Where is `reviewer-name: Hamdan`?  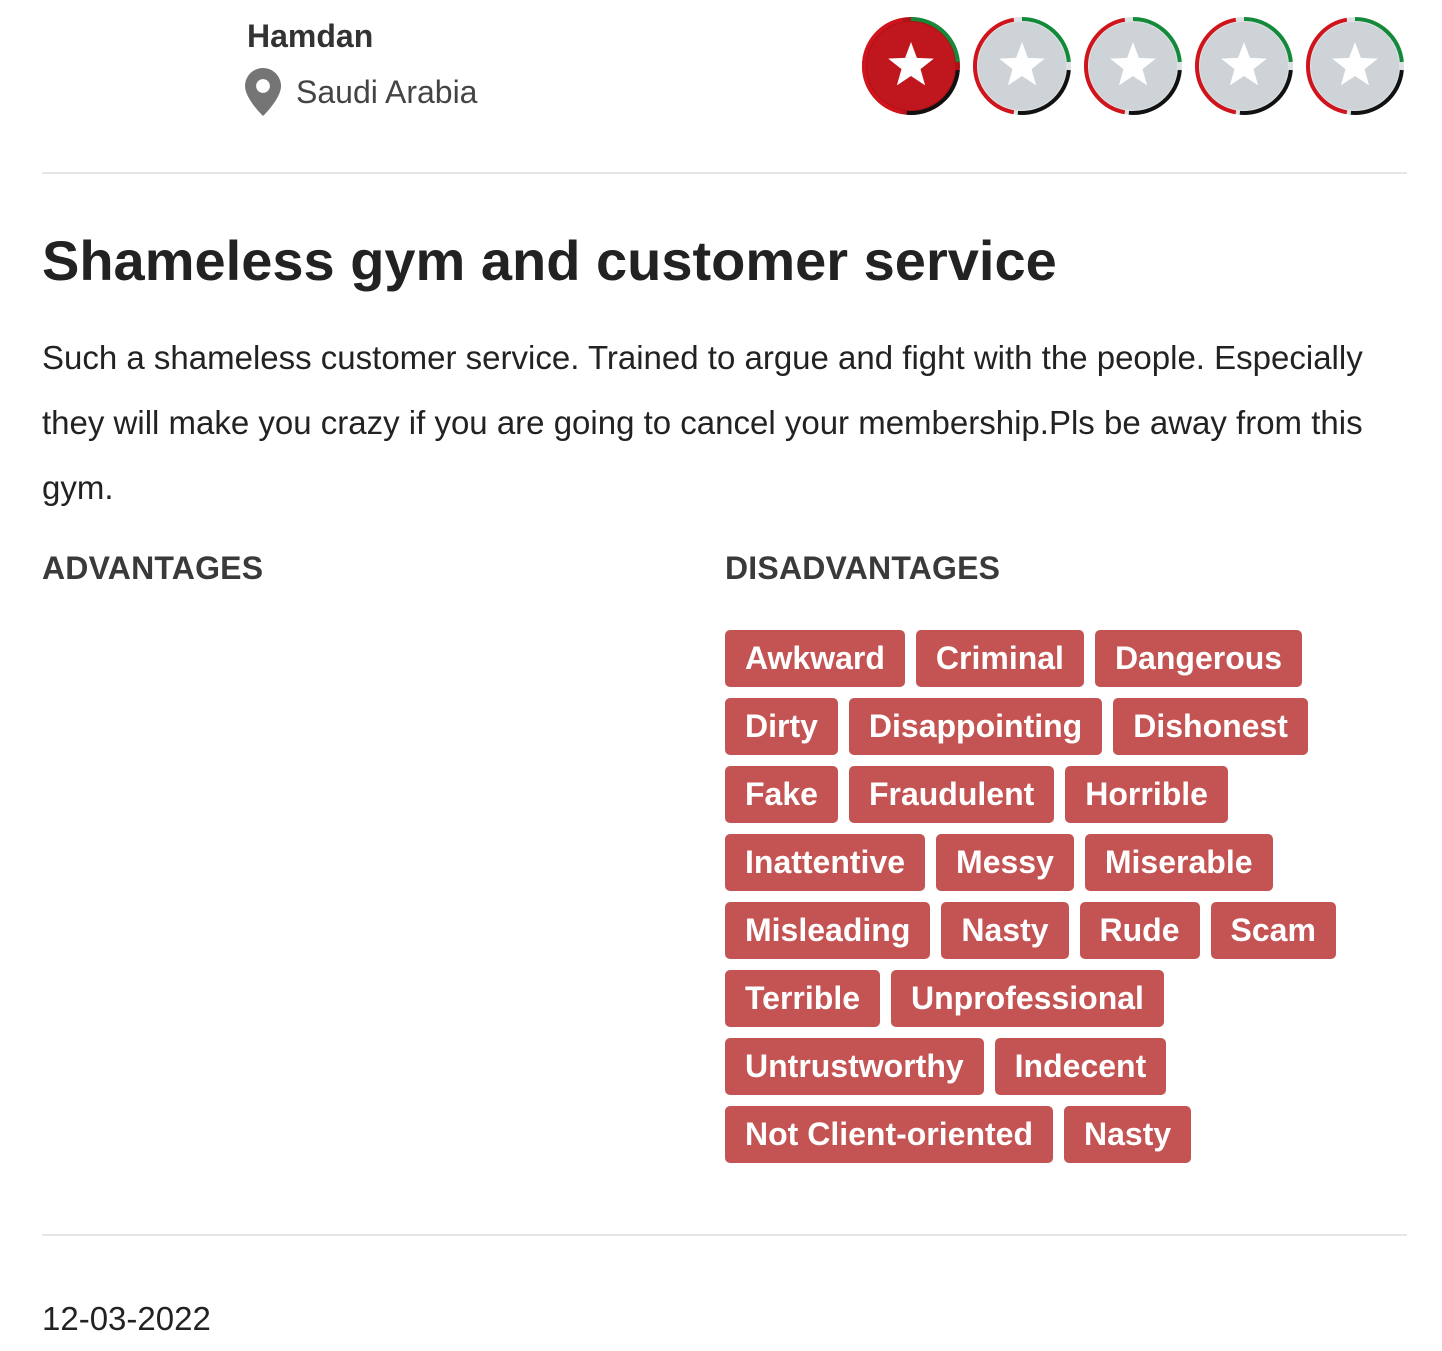
reviewer-name: Hamdan is located at coordinates (310, 36).